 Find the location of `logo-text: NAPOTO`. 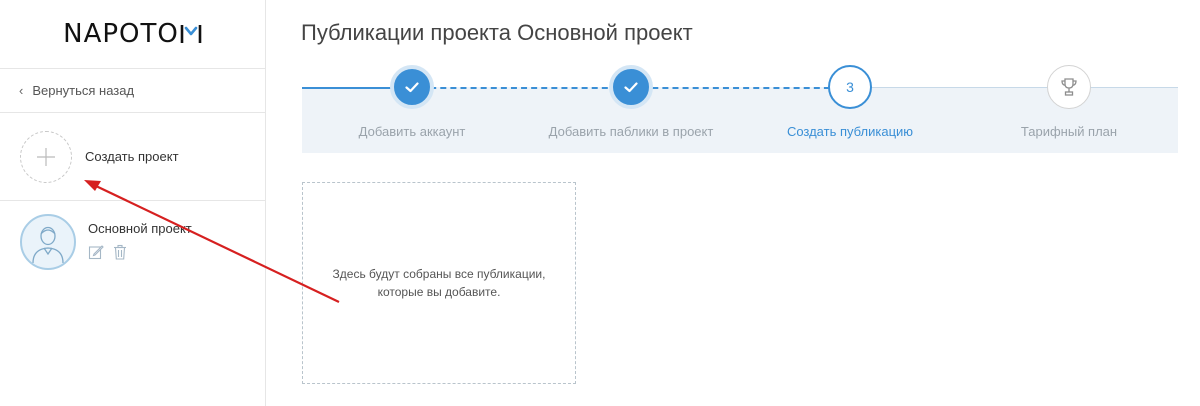

logo-text: NAPOTO is located at coordinates (121, 34).